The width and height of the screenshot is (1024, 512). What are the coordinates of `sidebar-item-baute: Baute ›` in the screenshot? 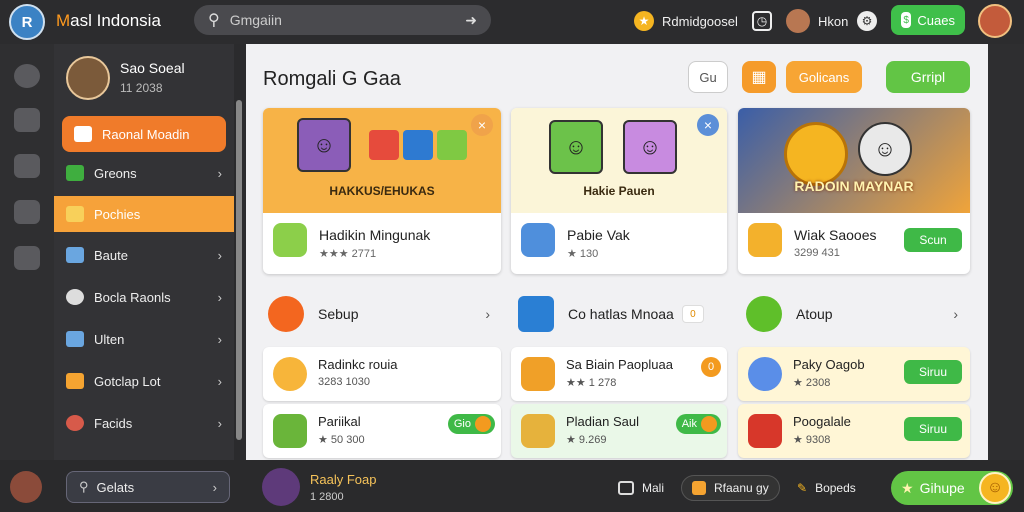 It's located at (144, 255).